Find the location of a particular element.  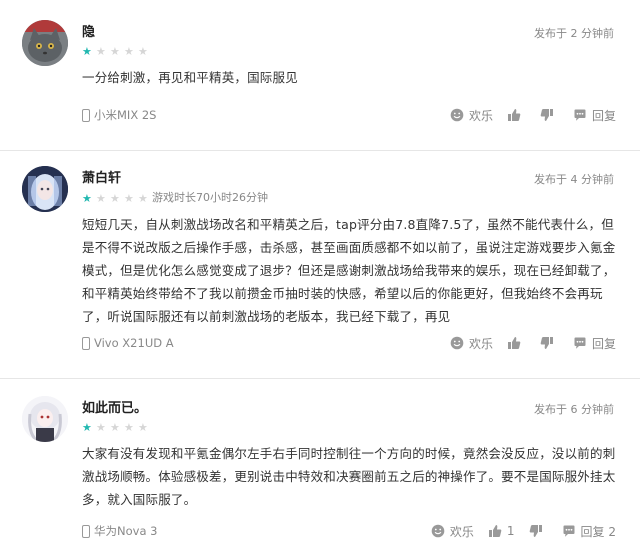

device-info: Vivo X21UD A is located at coordinates (128, 343).